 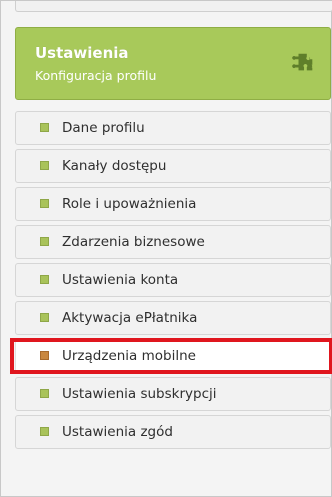 What do you see at coordinates (173, 6) in the screenshot?
I see `previous-section-edge` at bounding box center [173, 6].